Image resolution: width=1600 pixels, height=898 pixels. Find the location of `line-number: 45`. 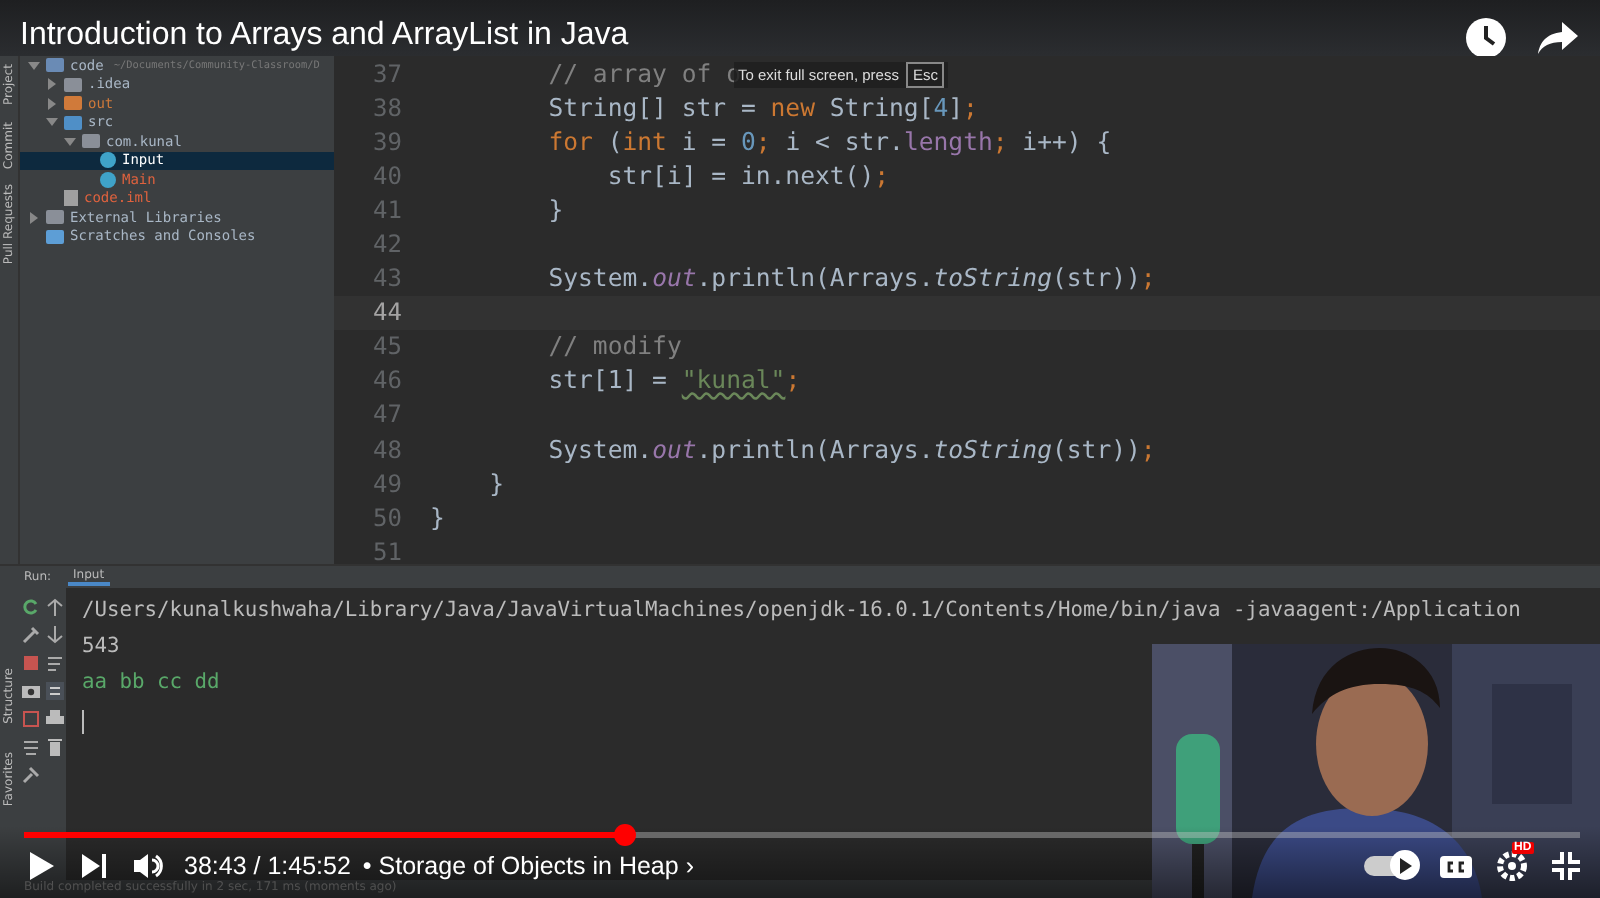

line-number: 45 is located at coordinates (386, 346).